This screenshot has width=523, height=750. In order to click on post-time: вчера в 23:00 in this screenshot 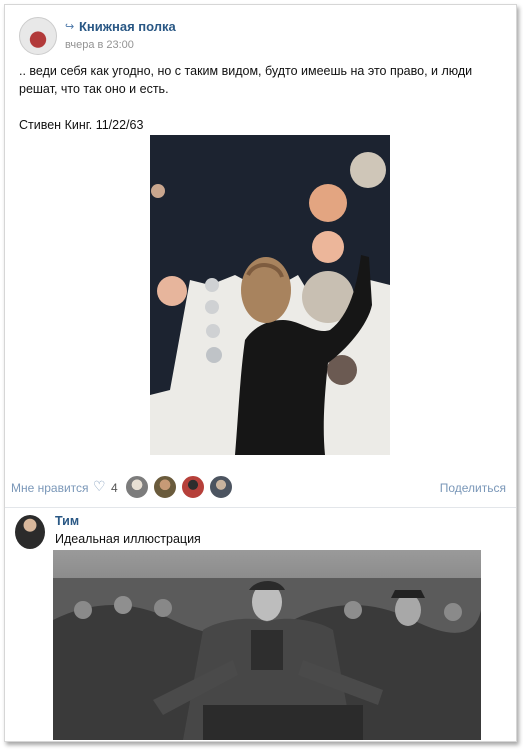, I will do `click(99, 45)`.